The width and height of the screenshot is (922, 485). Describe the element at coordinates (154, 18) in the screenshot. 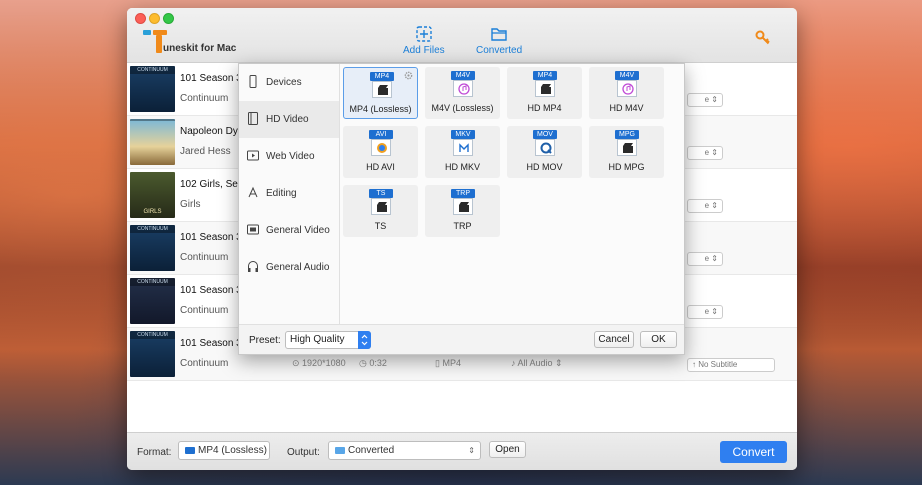

I see `minimize-window-button` at that location.